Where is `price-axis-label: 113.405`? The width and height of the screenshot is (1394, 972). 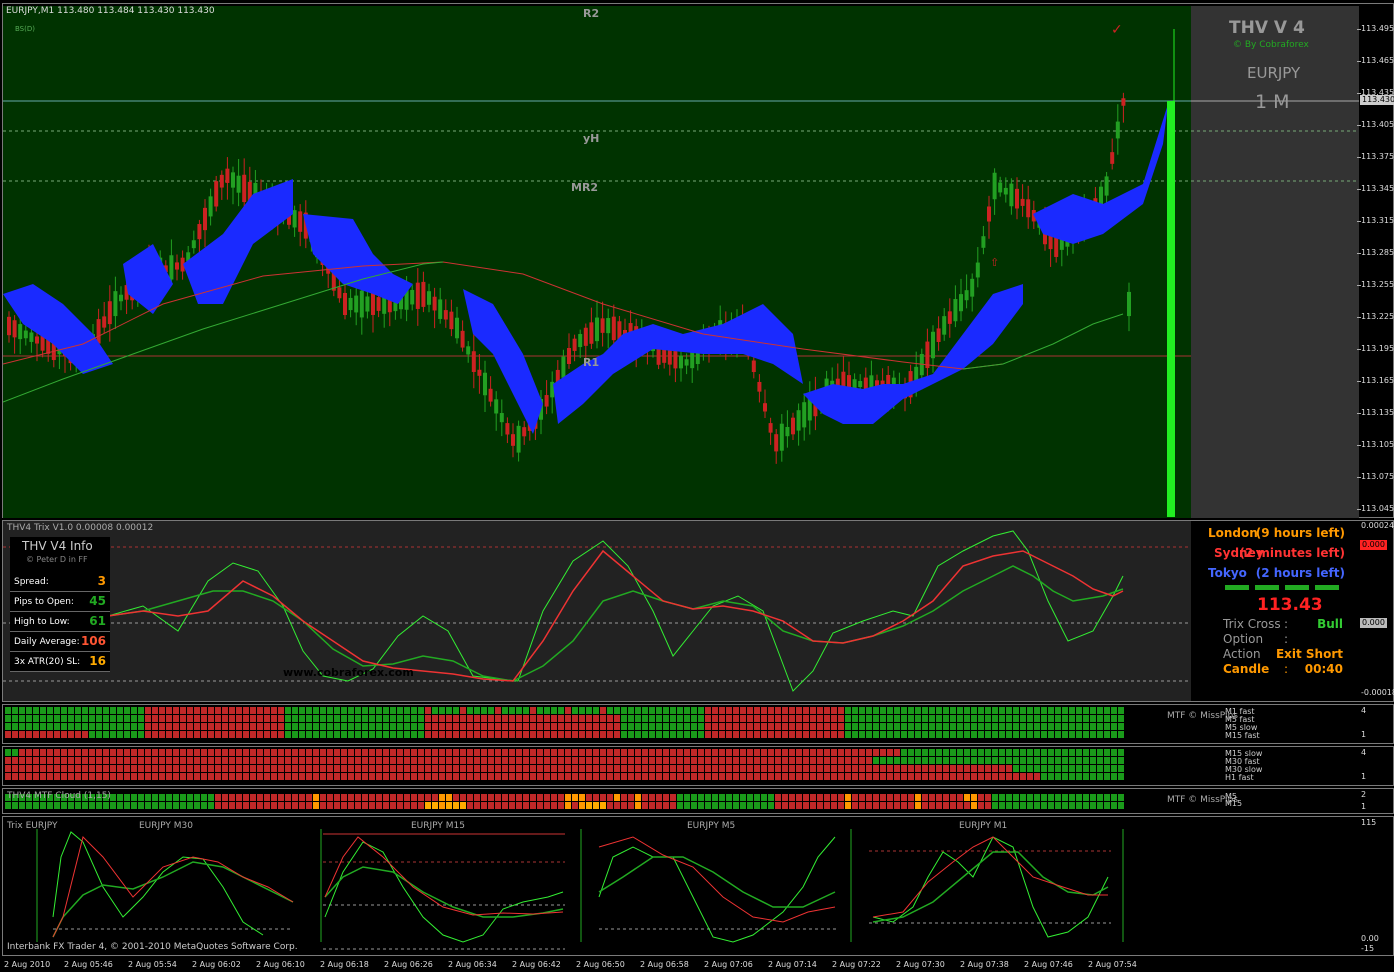 price-axis-label: 113.405 is located at coordinates (1377, 124).